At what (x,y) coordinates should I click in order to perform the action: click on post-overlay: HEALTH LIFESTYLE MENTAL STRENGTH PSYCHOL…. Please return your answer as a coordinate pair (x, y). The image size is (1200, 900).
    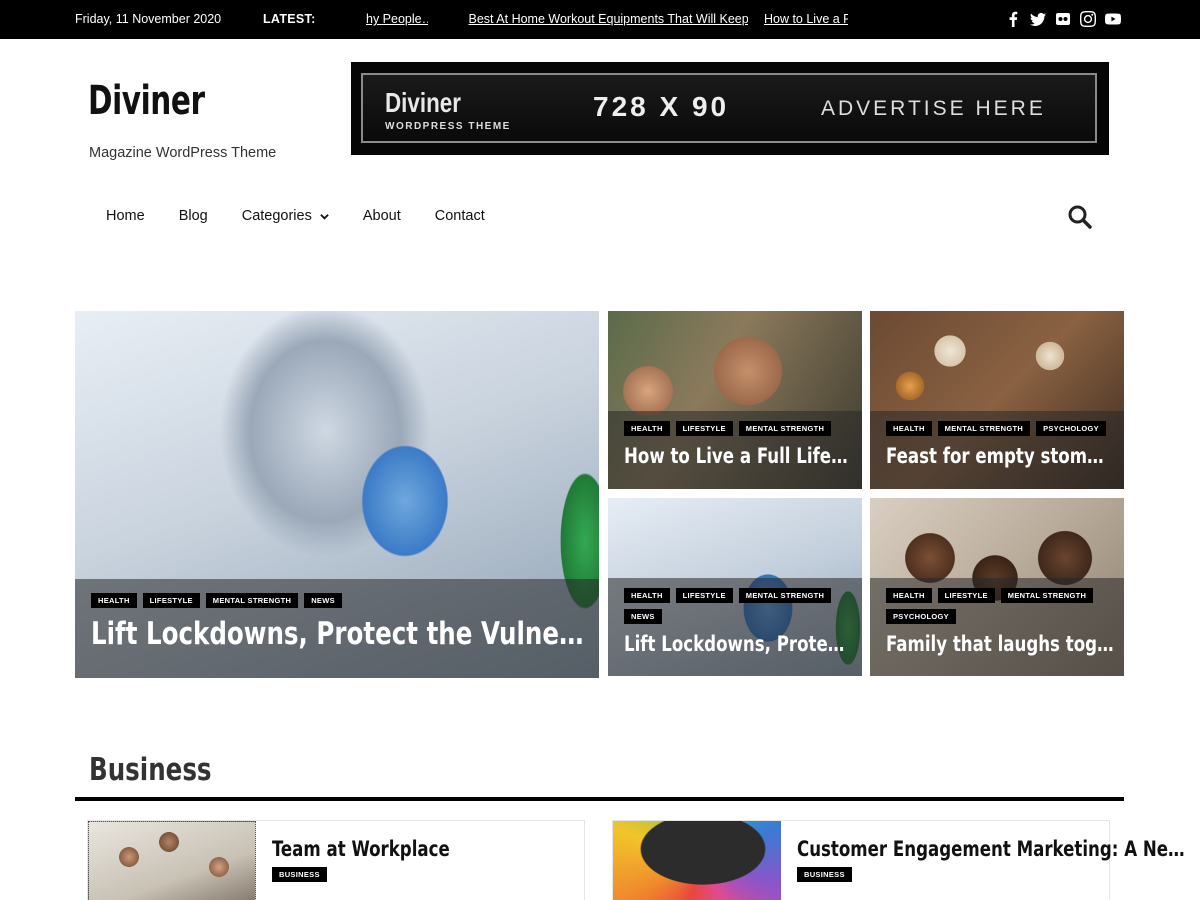
    Looking at the image, I should click on (997, 627).